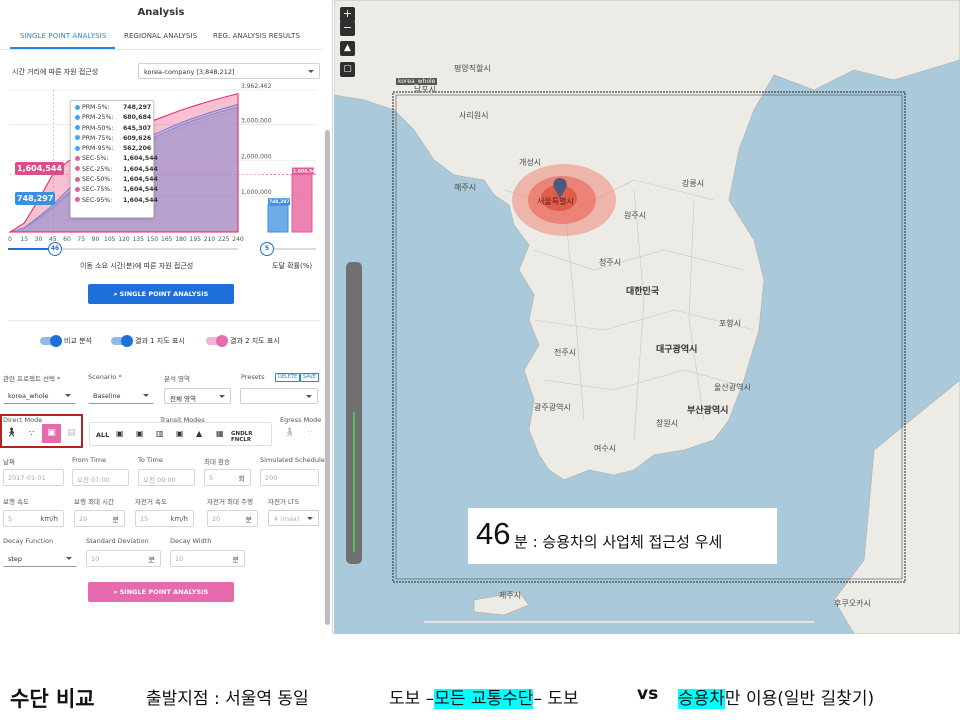  I want to click on map-label: 후쿠오카시, so click(852, 603).